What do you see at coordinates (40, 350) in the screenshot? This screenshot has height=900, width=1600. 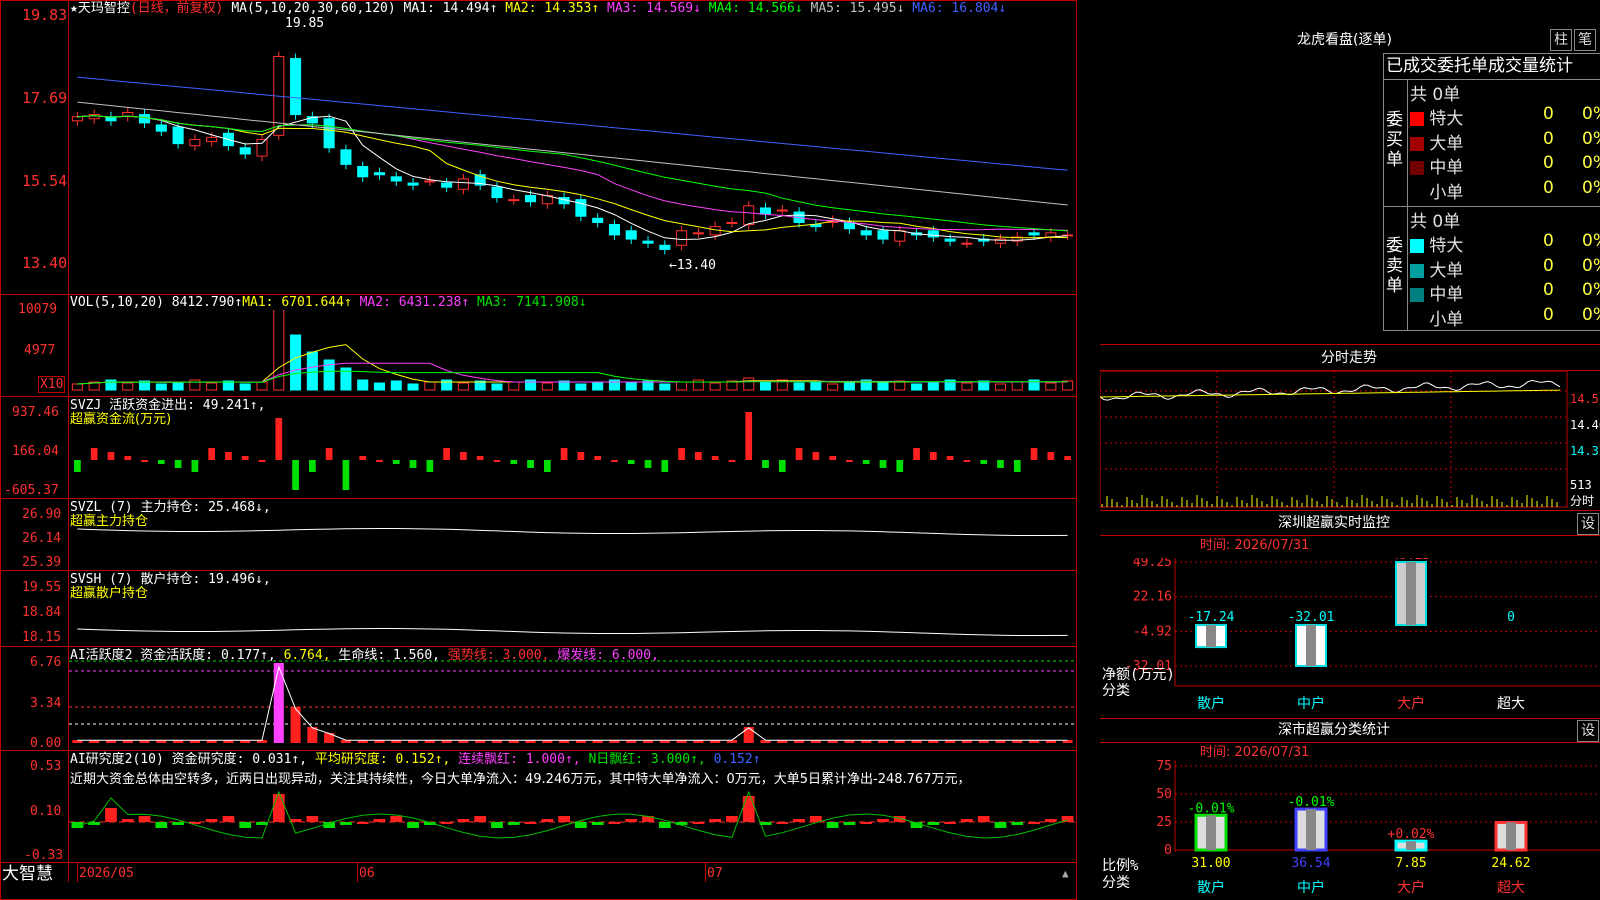 I see `vol-tick-1: 4977` at bounding box center [40, 350].